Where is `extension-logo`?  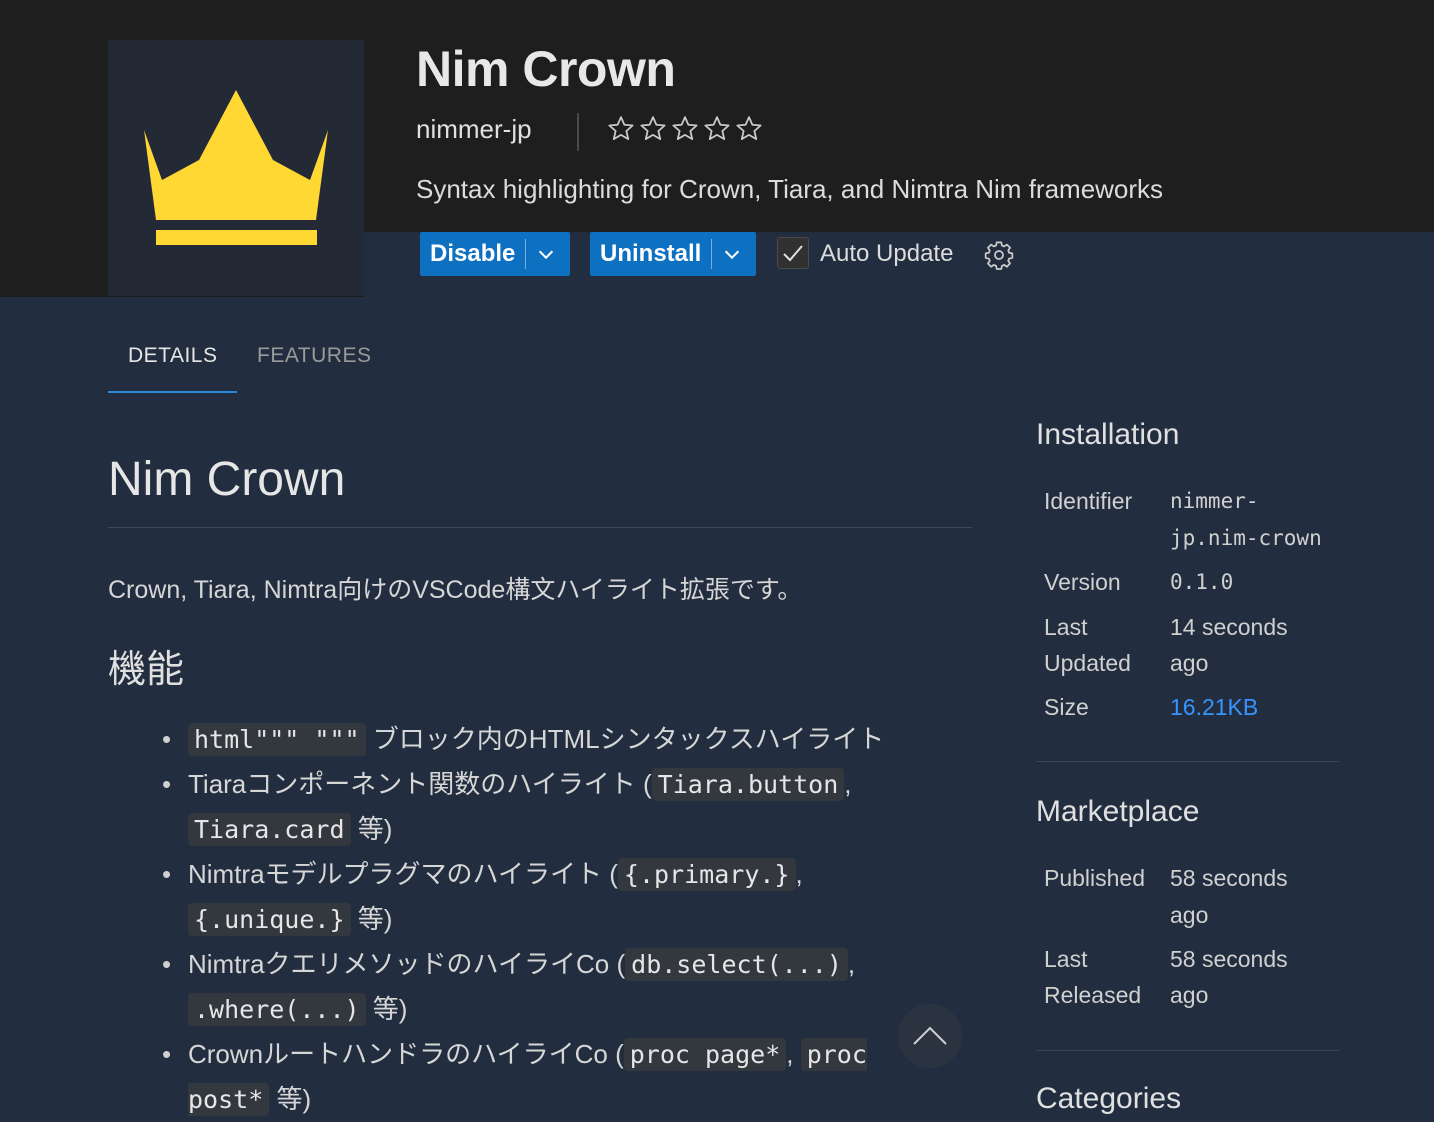 extension-logo is located at coordinates (236, 168).